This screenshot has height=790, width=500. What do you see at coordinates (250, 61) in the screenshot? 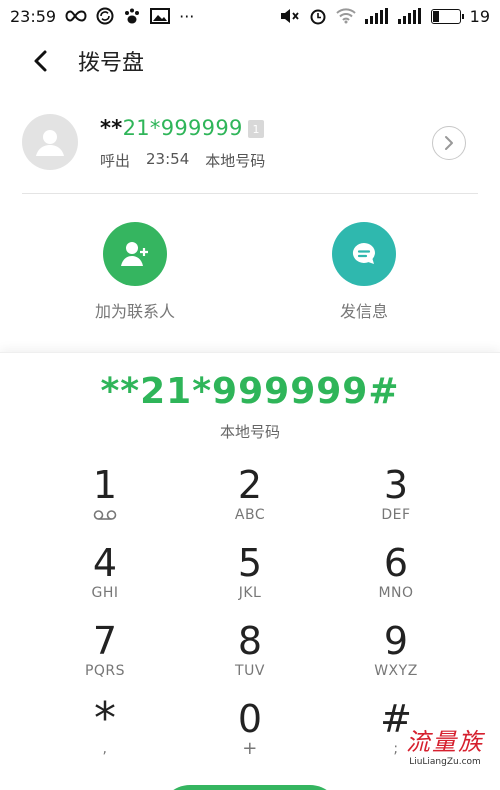
I see `header: 拨号盘` at bounding box center [250, 61].